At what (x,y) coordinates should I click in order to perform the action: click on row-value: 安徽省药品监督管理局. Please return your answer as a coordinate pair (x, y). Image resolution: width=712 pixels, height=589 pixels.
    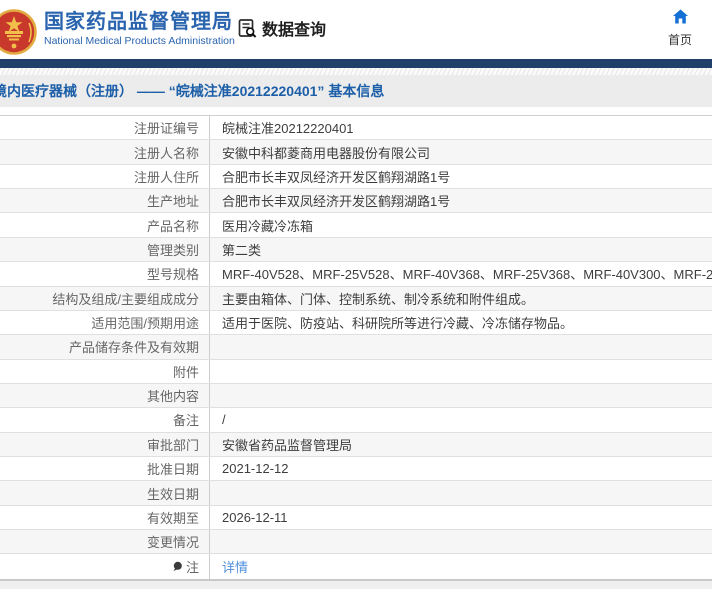
    Looking at the image, I should click on (287, 445).